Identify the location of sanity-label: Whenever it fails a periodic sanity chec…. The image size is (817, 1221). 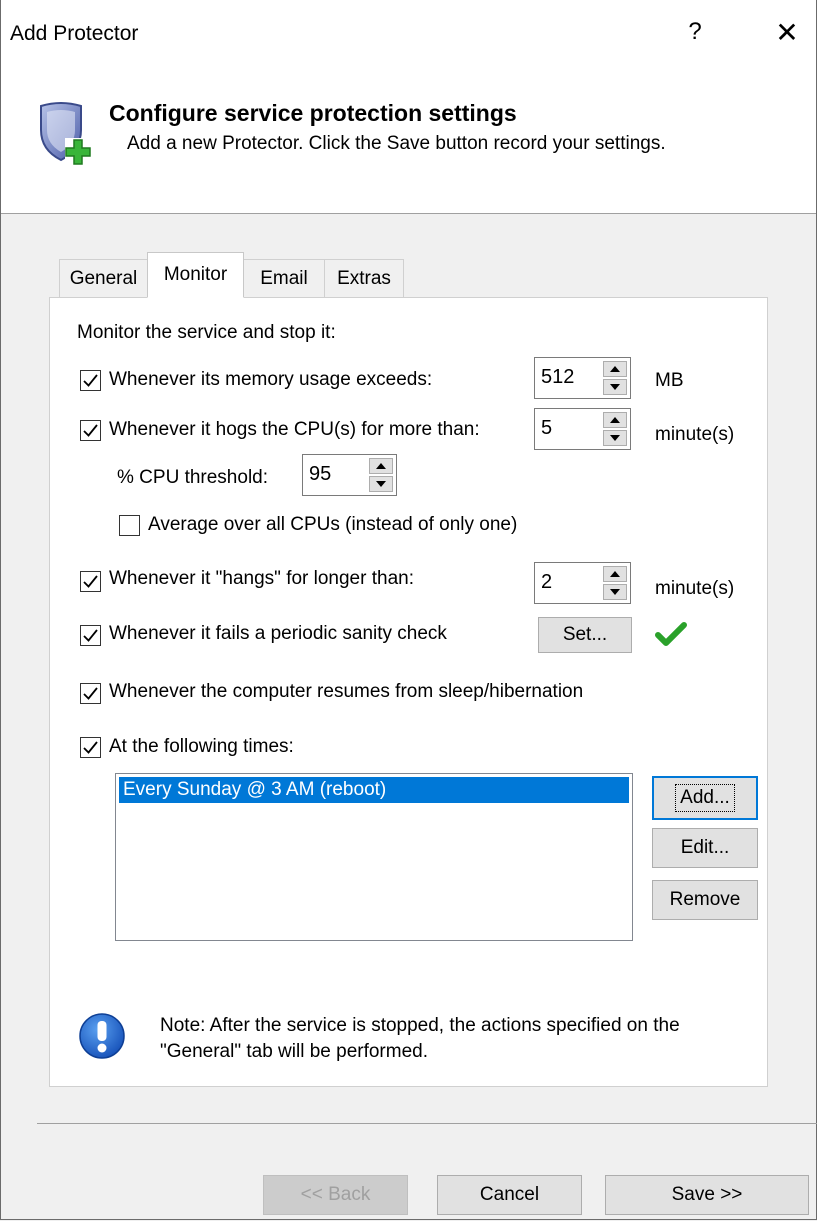
(278, 633).